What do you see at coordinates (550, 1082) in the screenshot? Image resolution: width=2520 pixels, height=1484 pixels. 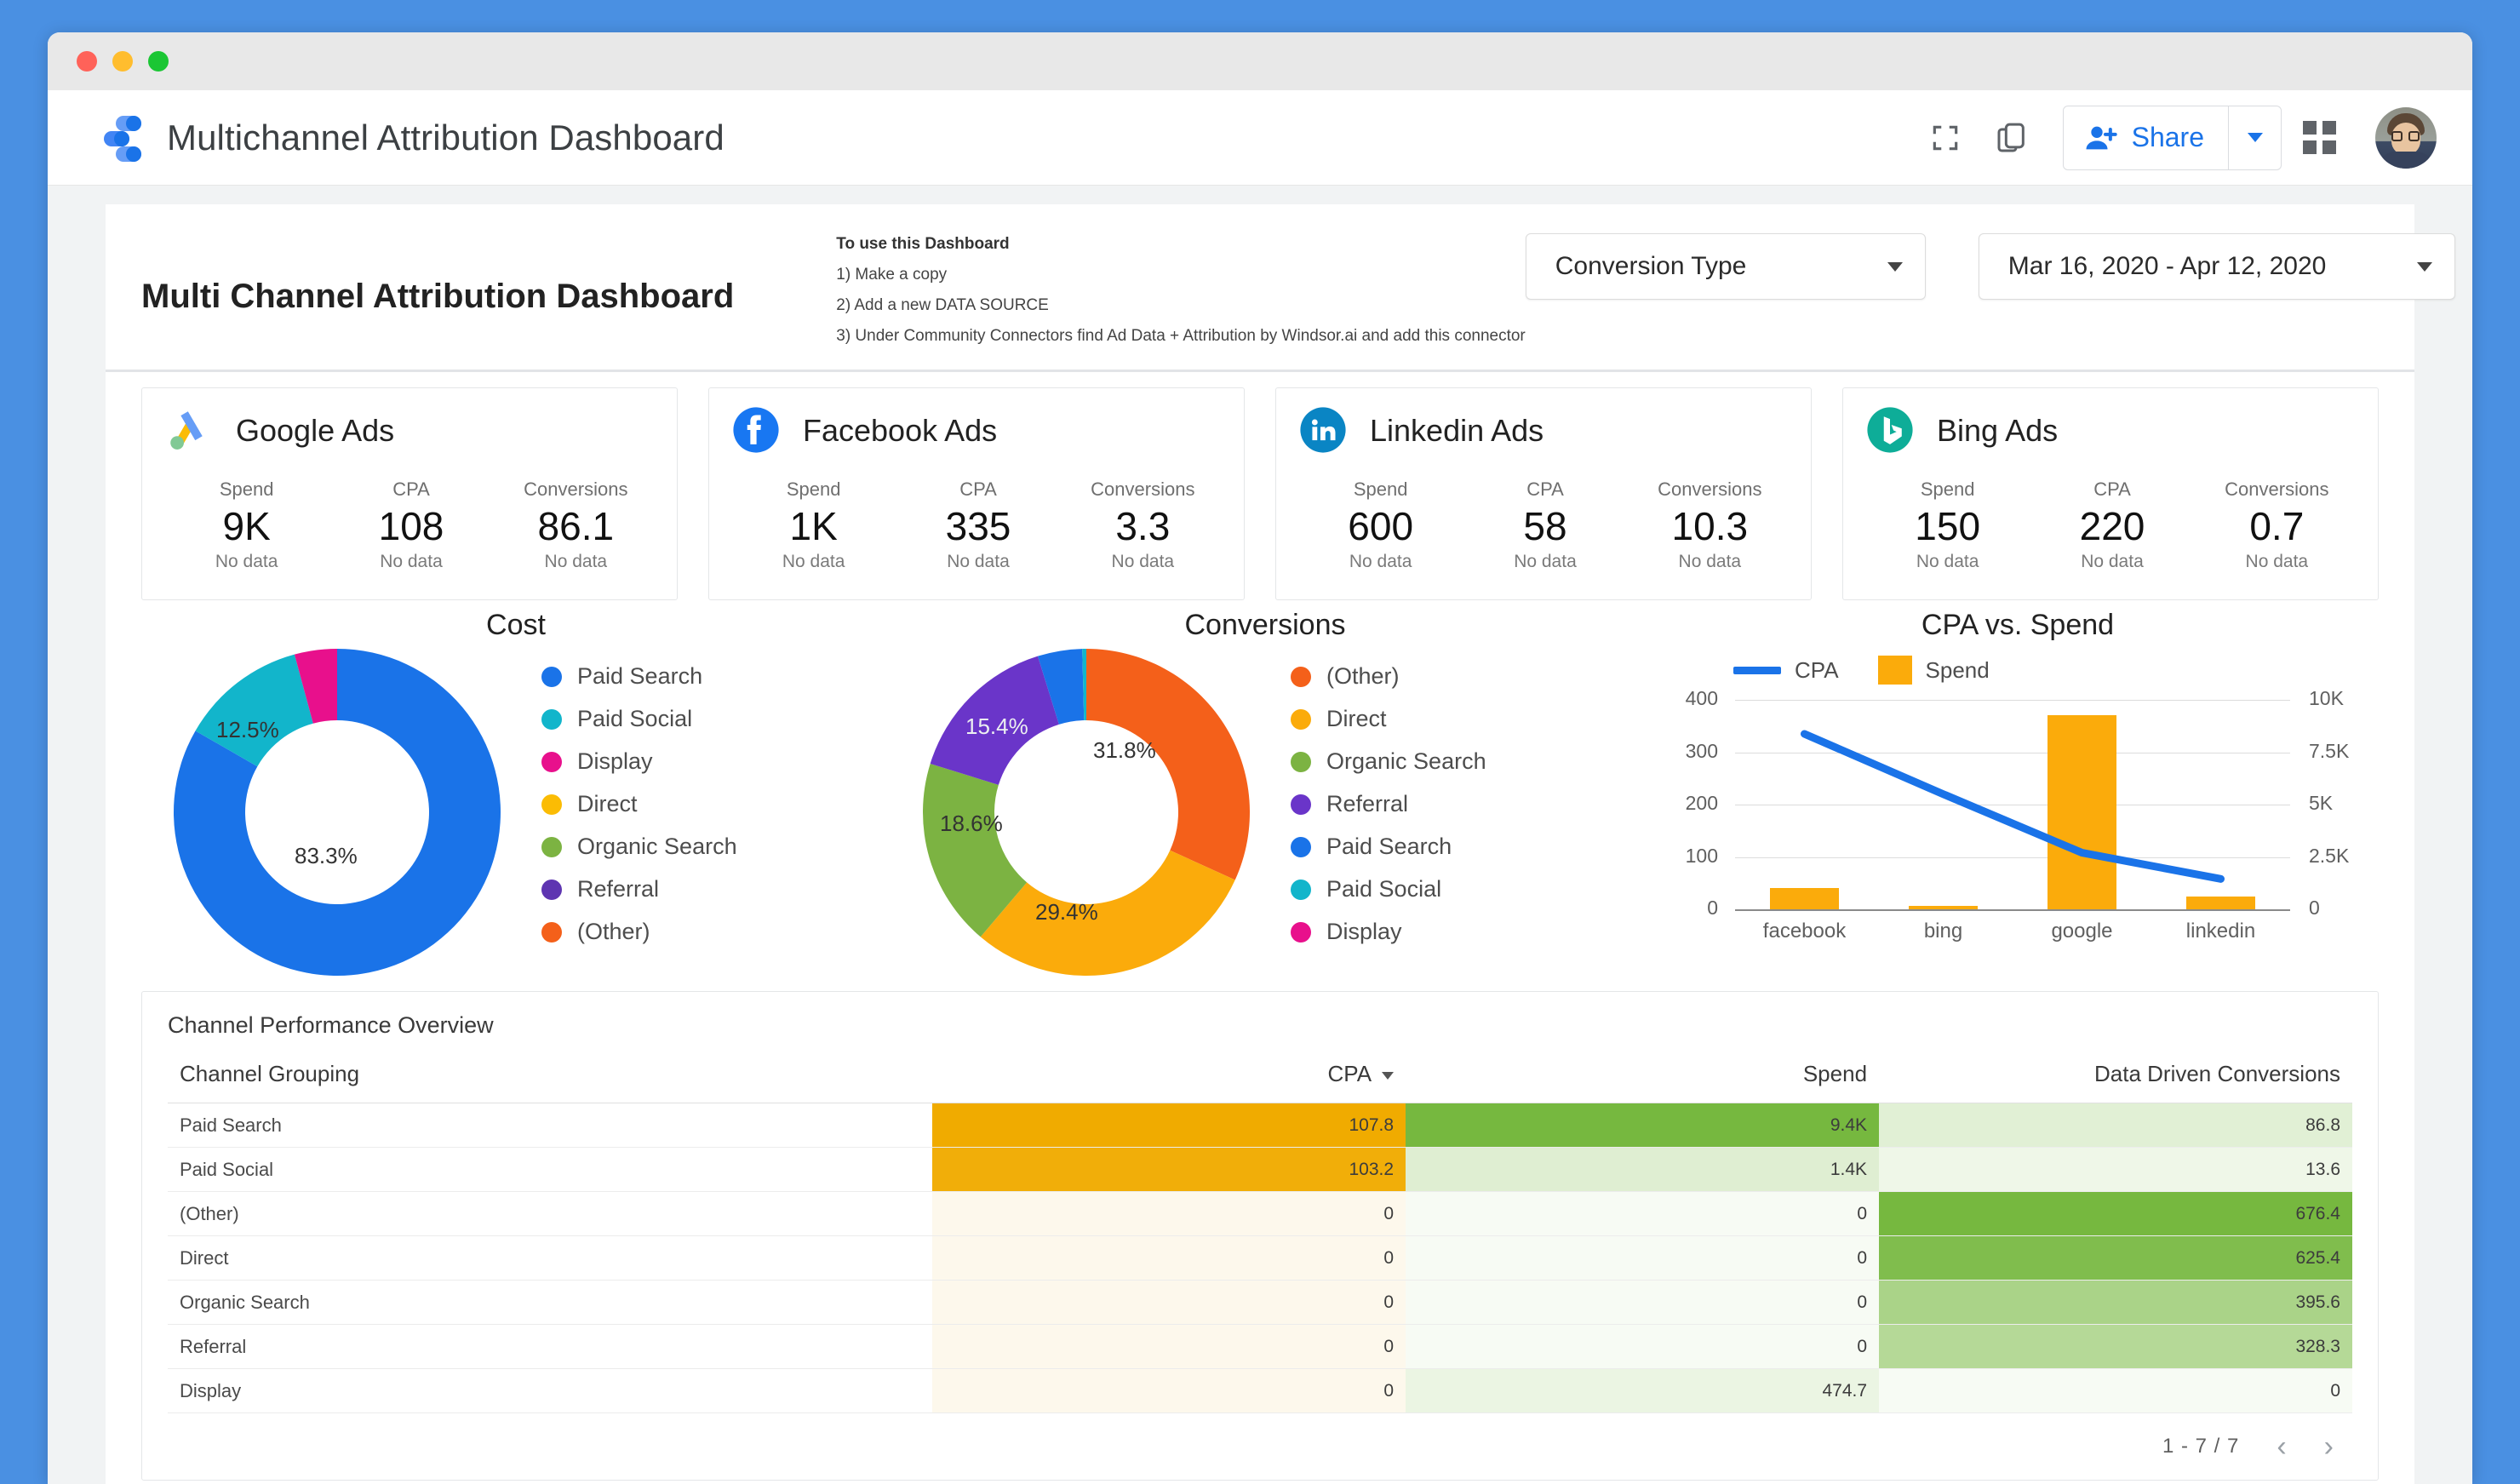 I see `column-header-channel: Channel Grouping` at bounding box center [550, 1082].